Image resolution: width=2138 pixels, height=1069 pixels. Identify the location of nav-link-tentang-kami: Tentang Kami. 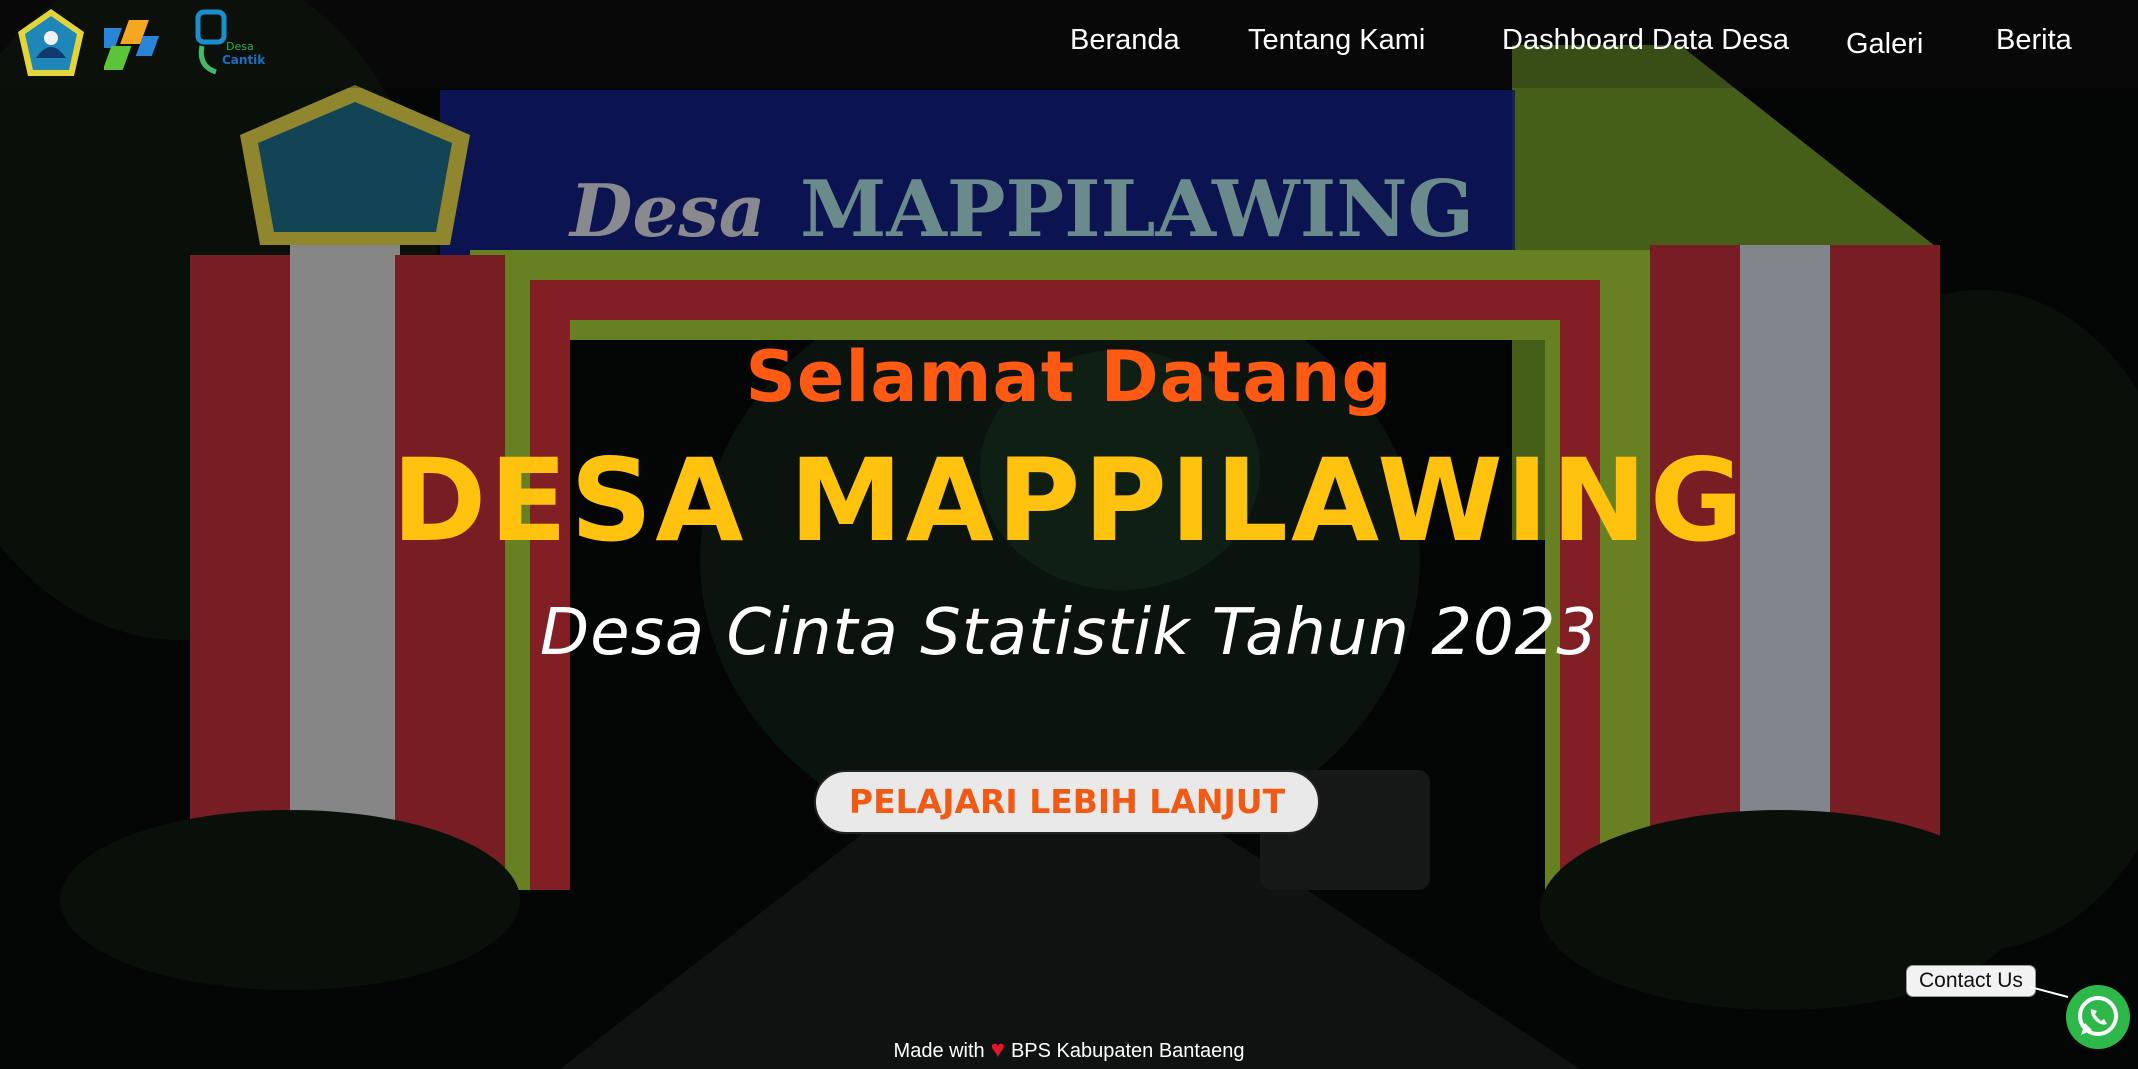
(1336, 40).